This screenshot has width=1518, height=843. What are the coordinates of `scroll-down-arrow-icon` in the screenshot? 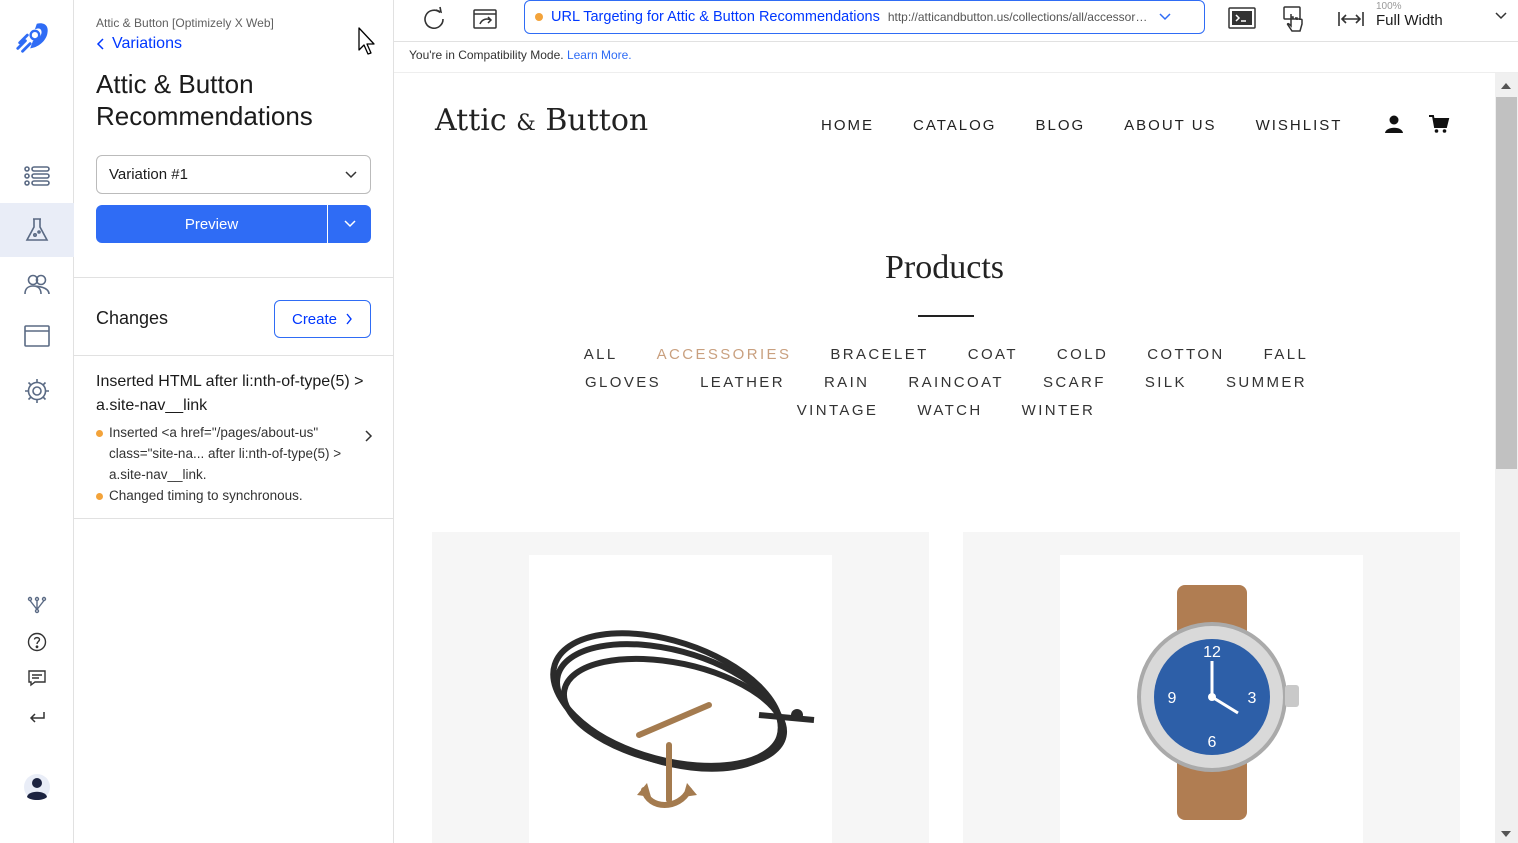 It's located at (1506, 834).